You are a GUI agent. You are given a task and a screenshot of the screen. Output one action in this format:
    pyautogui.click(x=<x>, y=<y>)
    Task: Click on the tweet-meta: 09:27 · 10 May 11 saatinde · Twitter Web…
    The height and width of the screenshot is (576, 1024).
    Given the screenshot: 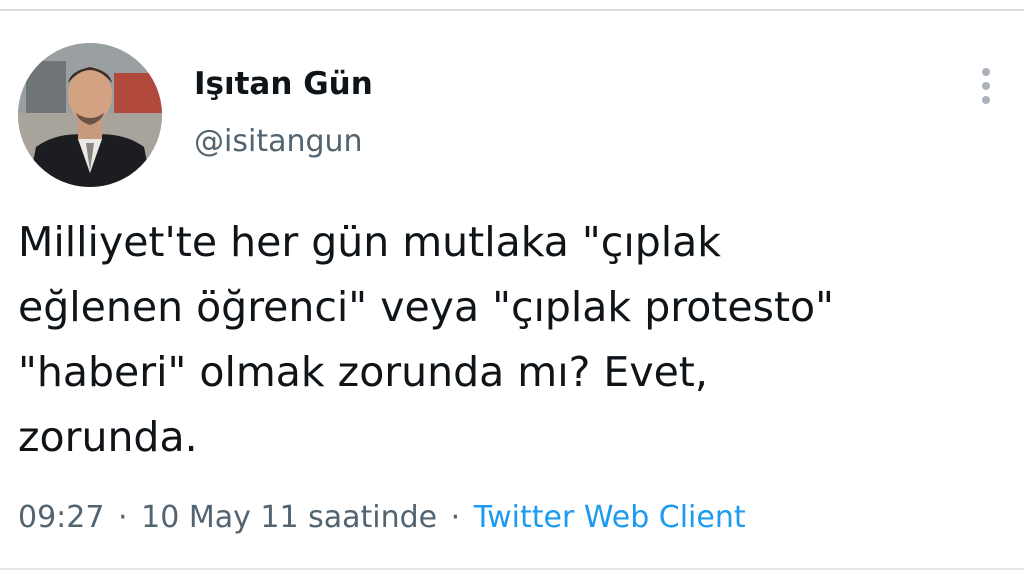 What is the action you would take?
    pyautogui.click(x=382, y=517)
    